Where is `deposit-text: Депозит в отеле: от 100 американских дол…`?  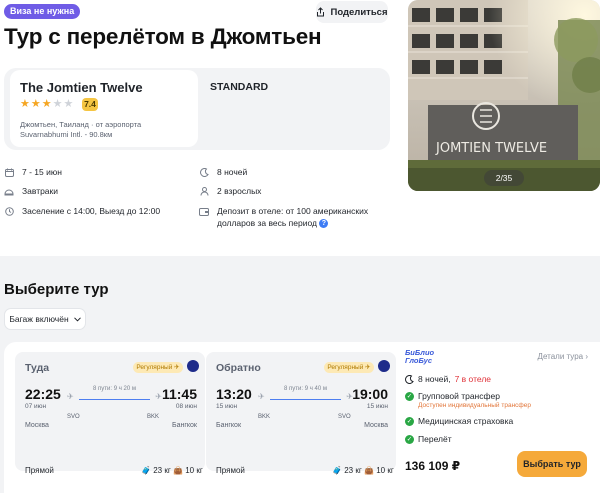
deposit-text: Депозит в отеле: от 100 американских дол… is located at coordinates (292, 217).